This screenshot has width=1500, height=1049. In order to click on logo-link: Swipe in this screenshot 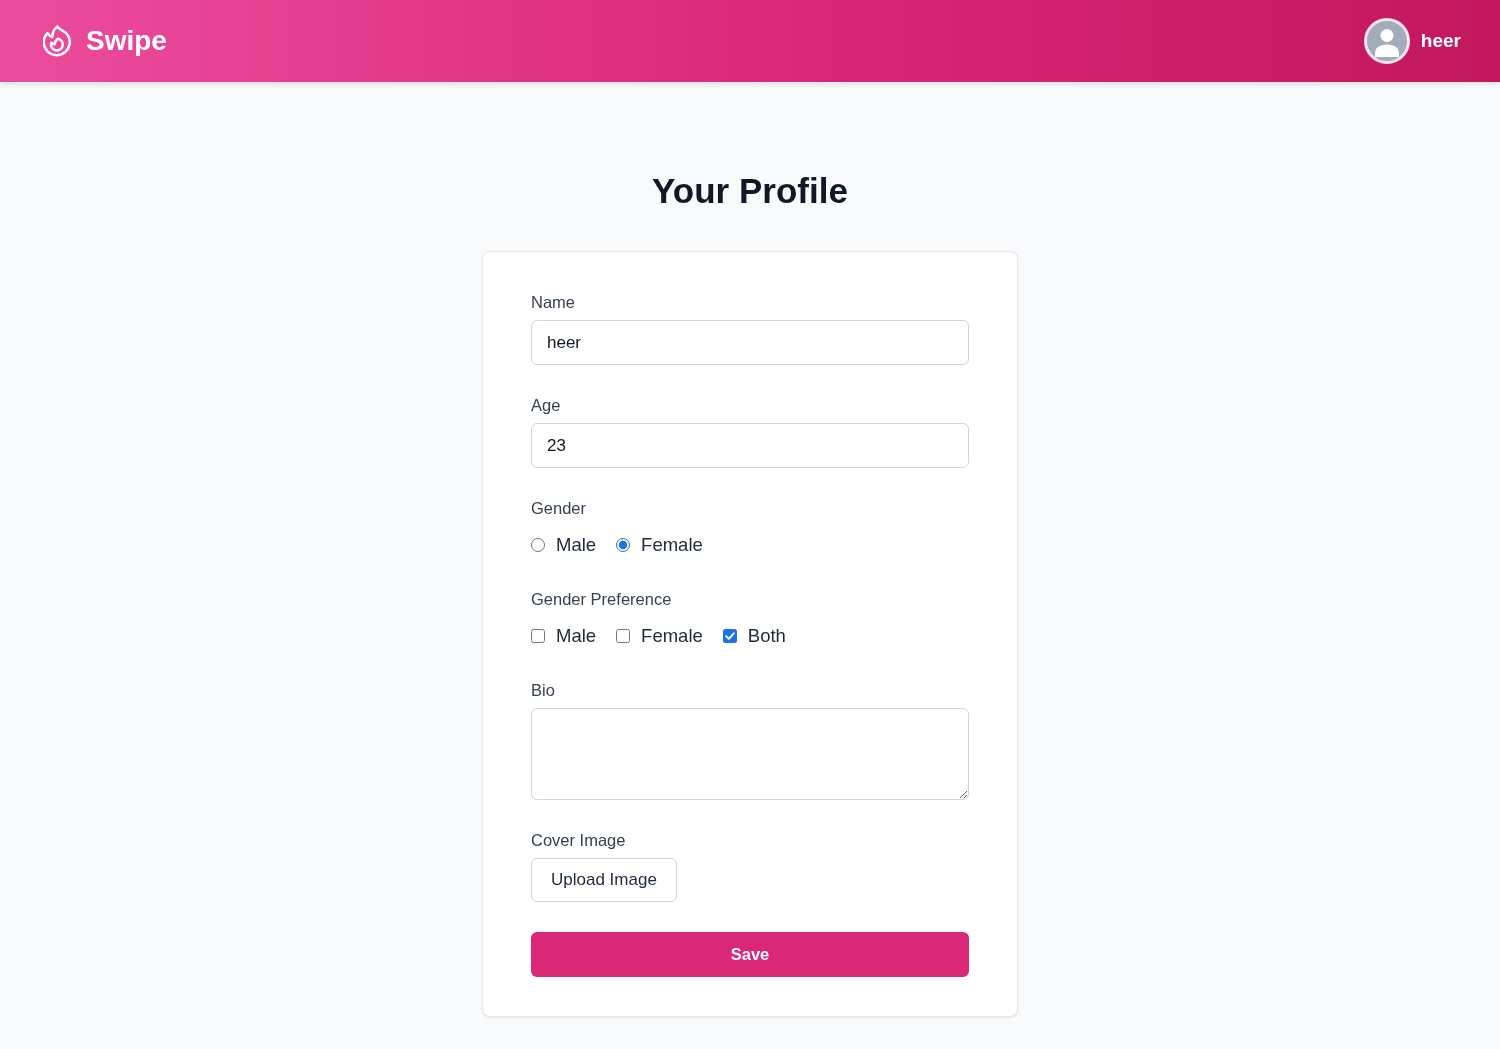, I will do `click(105, 41)`.